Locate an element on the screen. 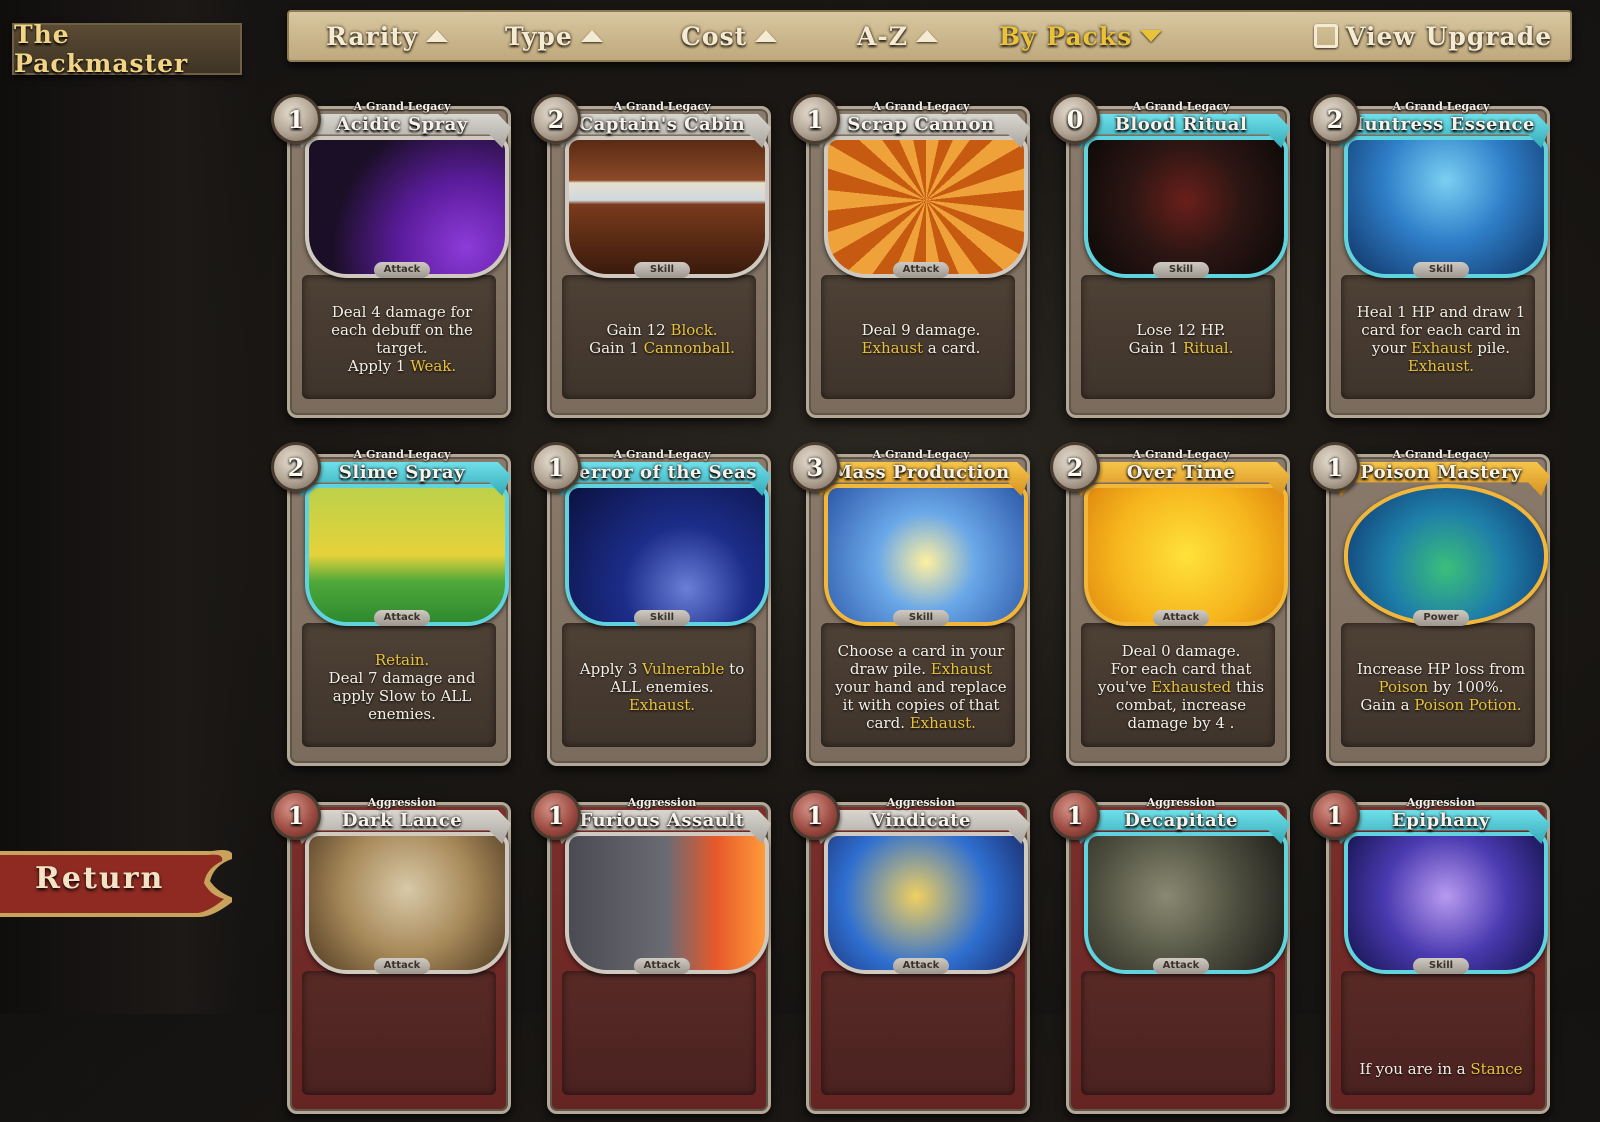  card-title: Vindicate is located at coordinates (921, 820).